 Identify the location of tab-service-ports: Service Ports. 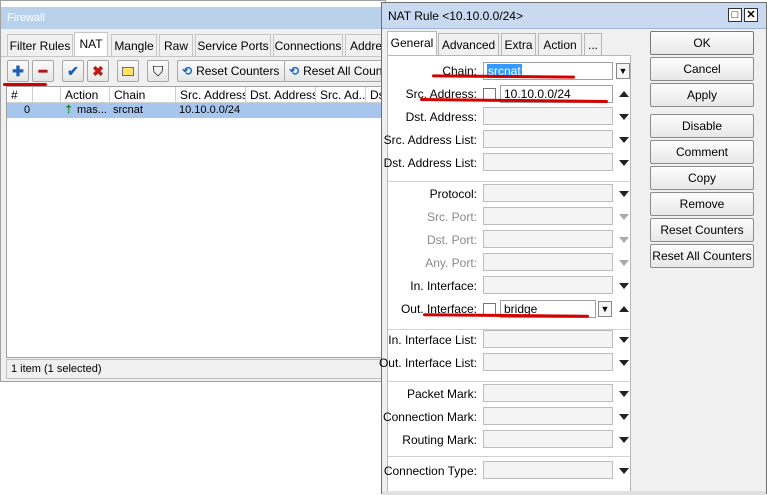
(233, 45).